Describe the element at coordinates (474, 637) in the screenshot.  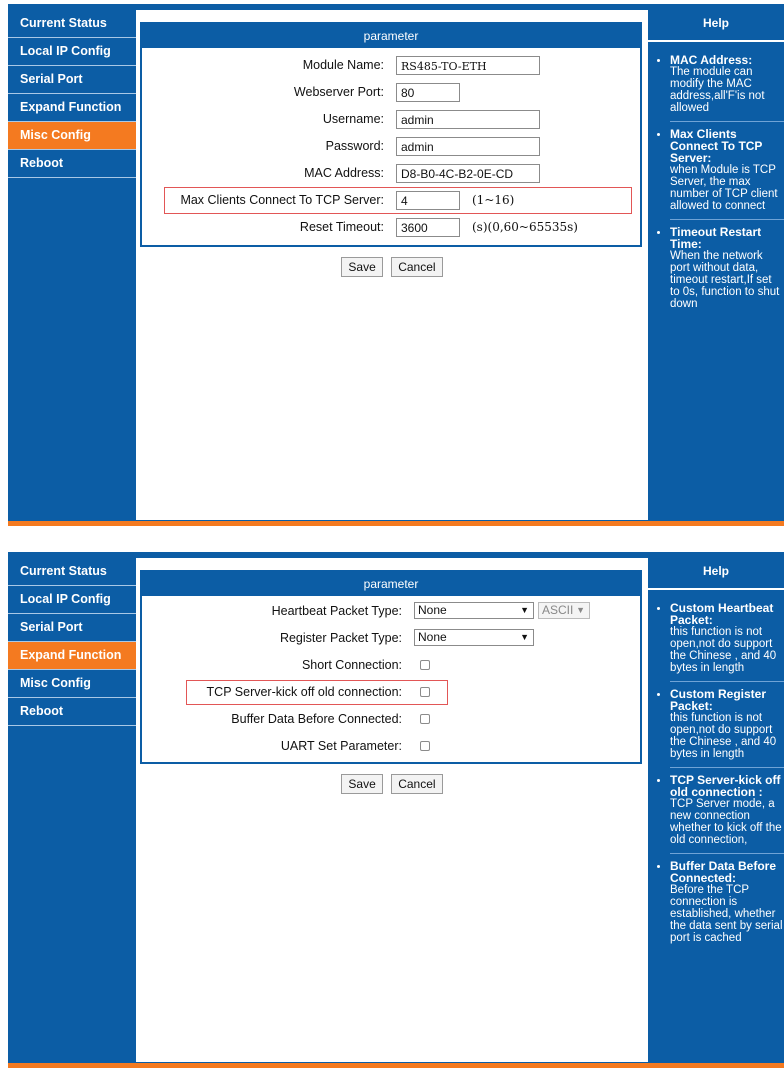
I see `register-type-select: None ▼` at that location.